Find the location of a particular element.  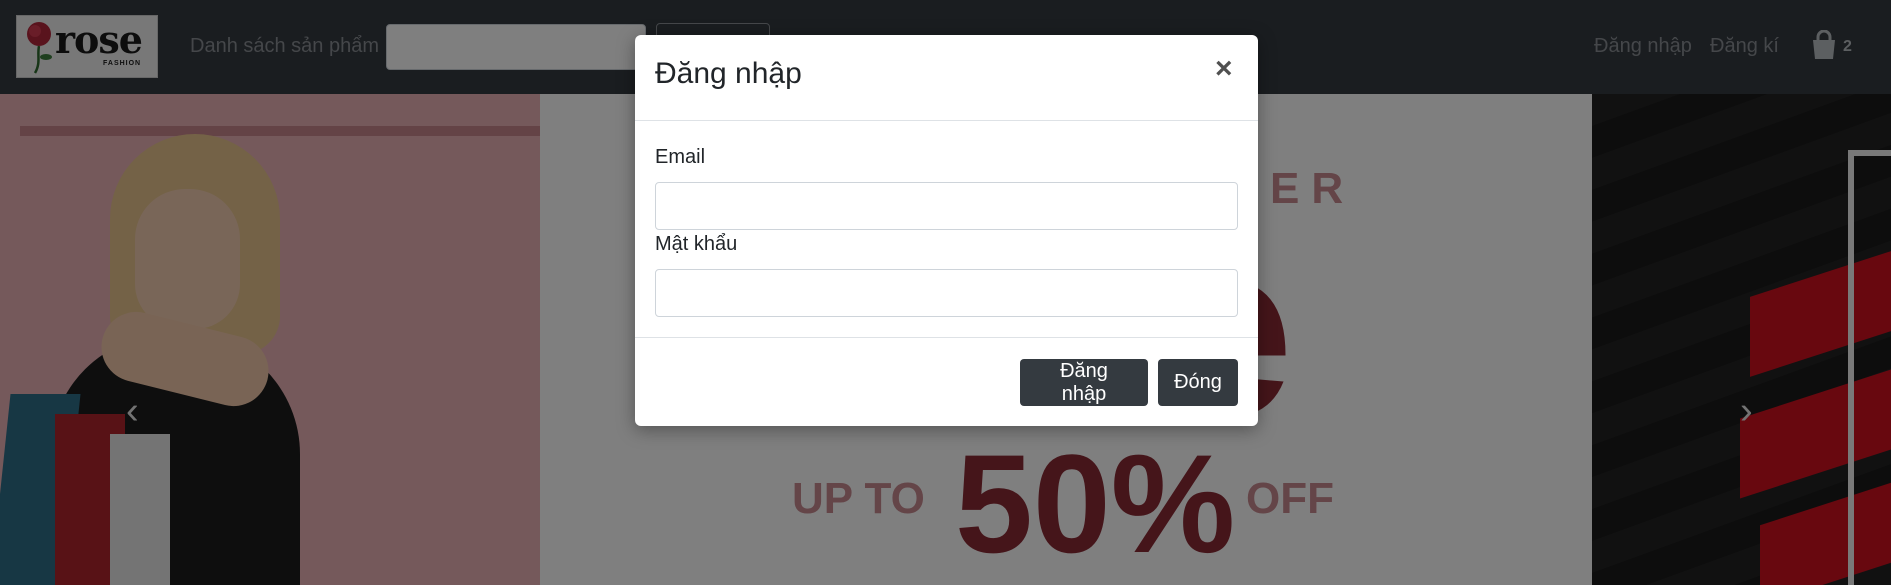

password-label: Mật khẩu is located at coordinates (696, 244).